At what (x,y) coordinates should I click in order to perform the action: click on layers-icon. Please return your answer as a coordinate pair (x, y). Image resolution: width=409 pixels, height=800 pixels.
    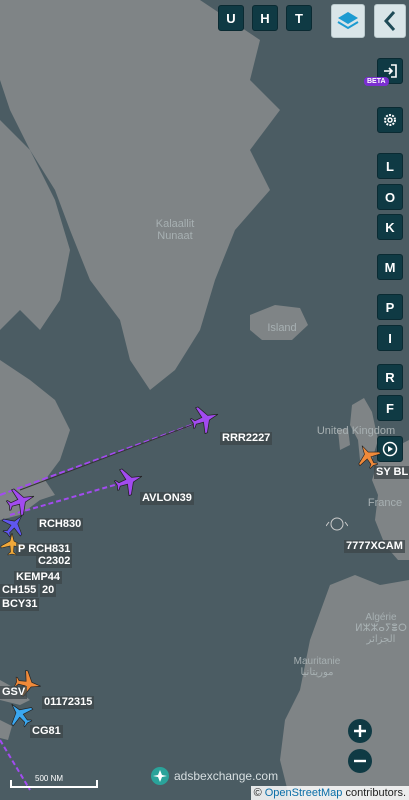
    Looking at the image, I should click on (348, 21).